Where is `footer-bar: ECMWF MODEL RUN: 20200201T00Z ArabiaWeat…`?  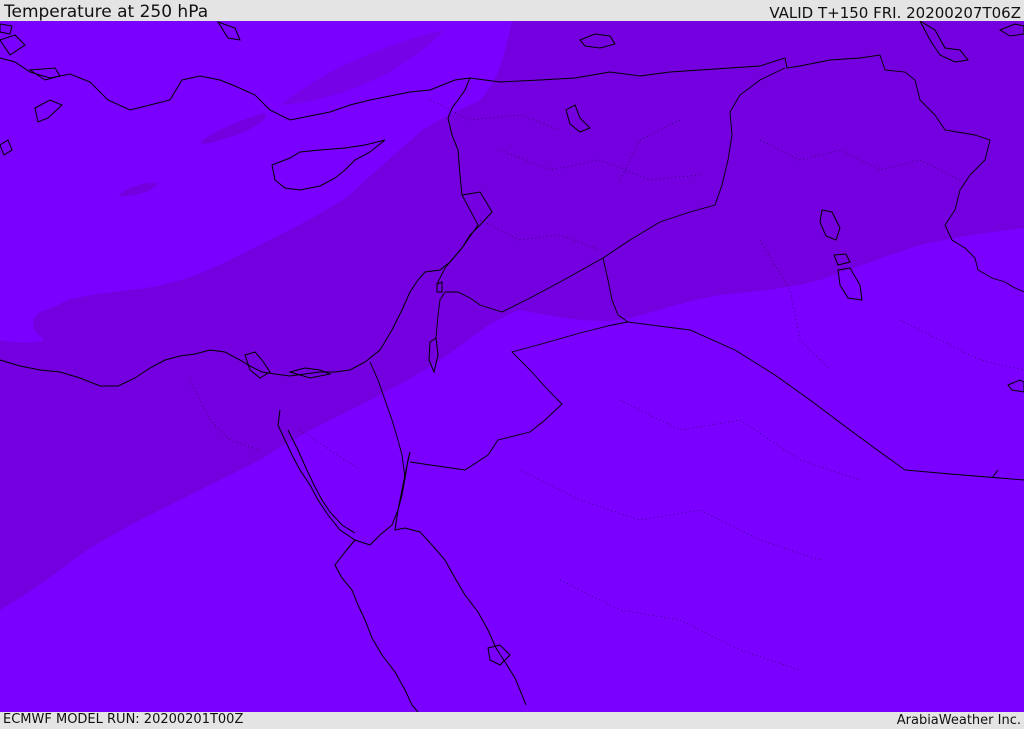 footer-bar: ECMWF MODEL RUN: 20200201T00Z ArabiaWeat… is located at coordinates (512, 720).